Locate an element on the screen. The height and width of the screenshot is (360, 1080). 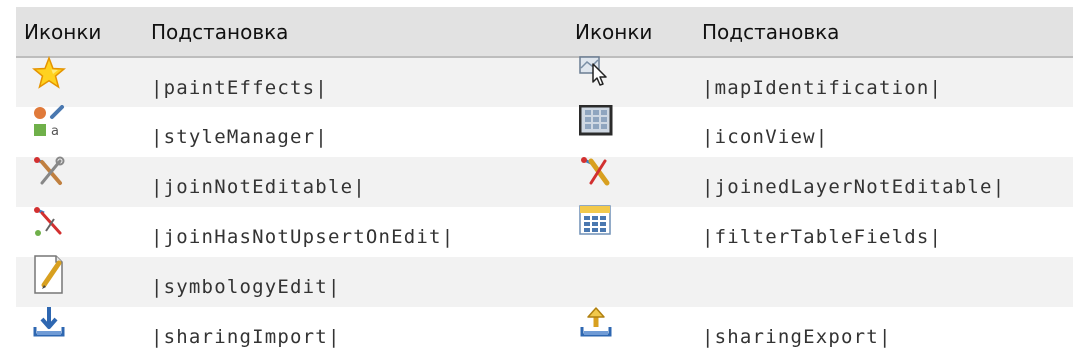
icon-view-icon is located at coordinates (596, 120).